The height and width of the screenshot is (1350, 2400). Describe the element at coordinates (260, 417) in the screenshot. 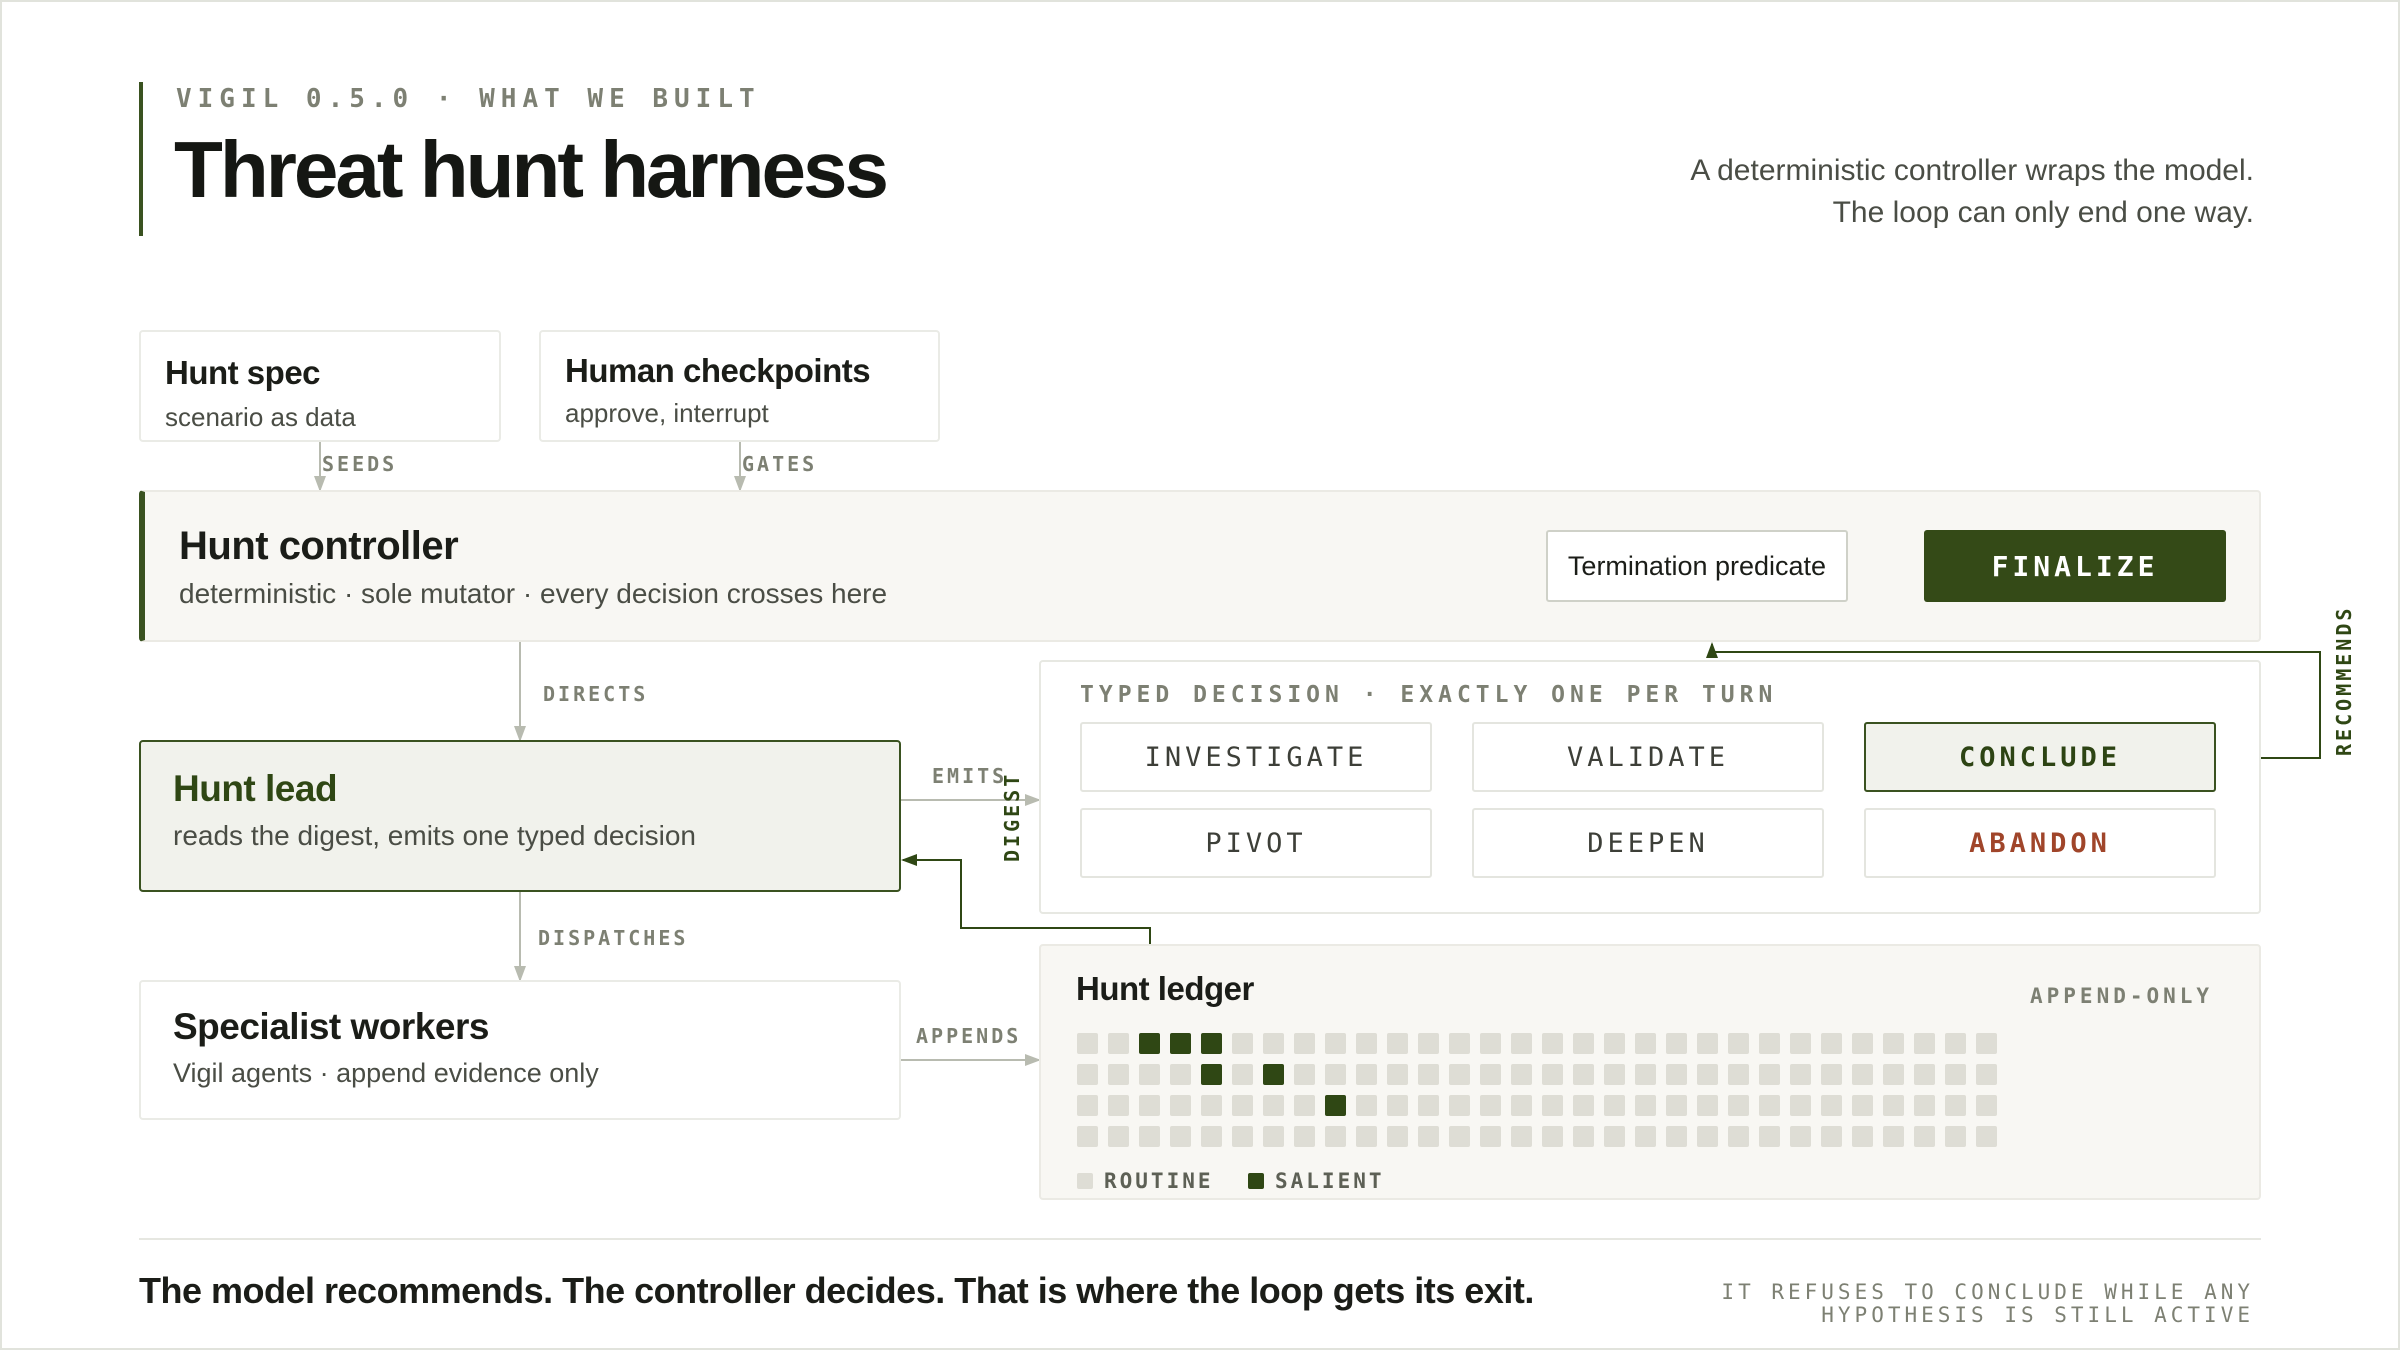

I see `hunt-spec-subtitle: scenario as data` at that location.